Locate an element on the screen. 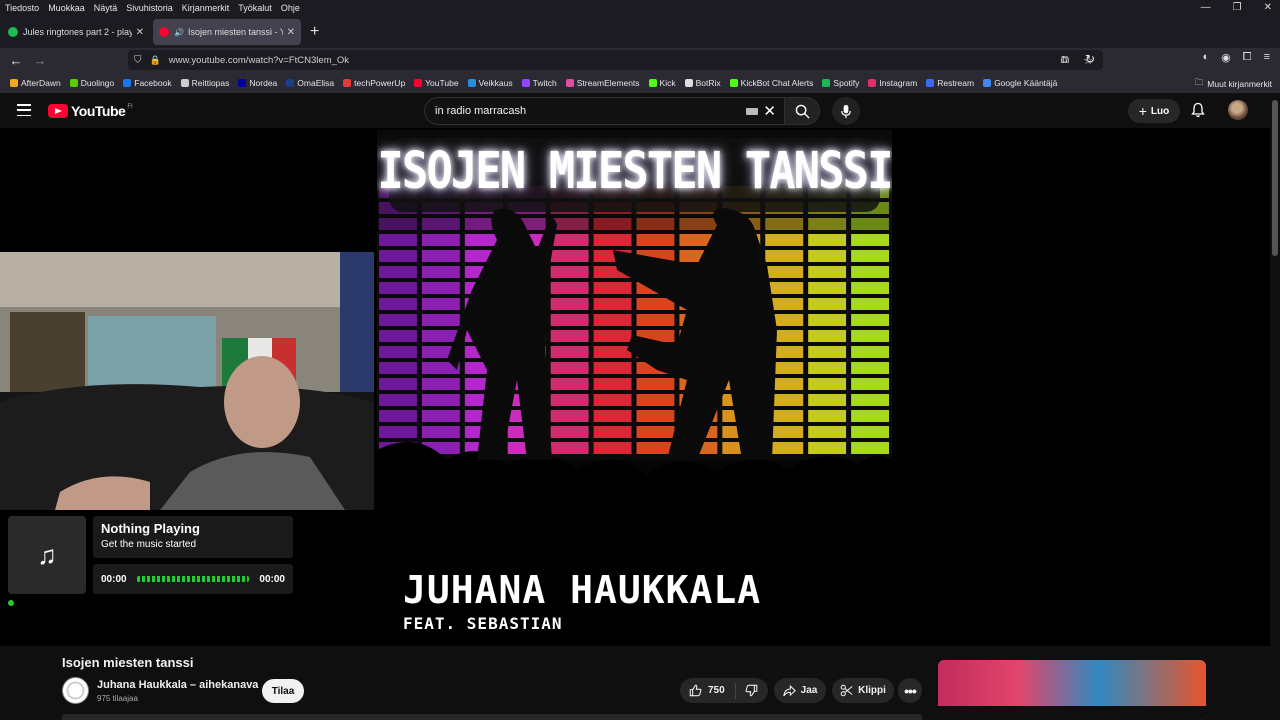  youtube-logo: YouTube FI is located at coordinates (90, 111).